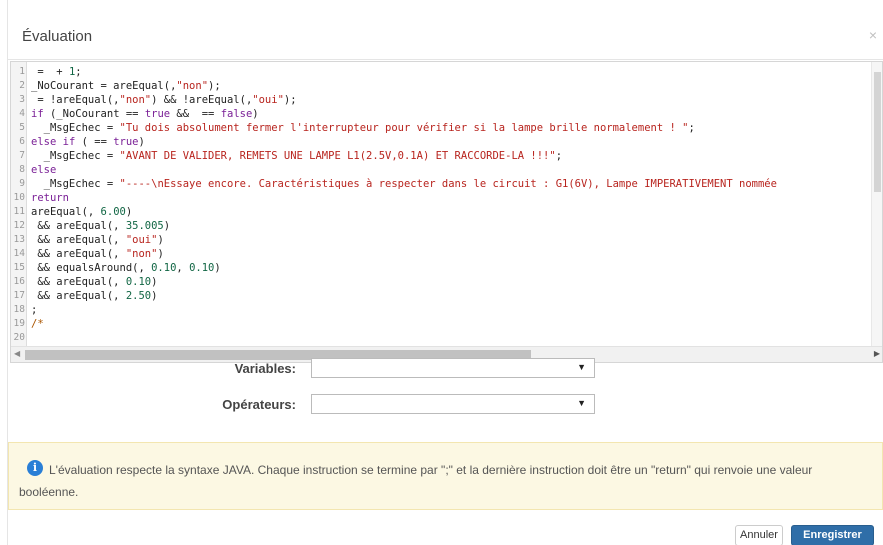  Describe the element at coordinates (152, 405) in the screenshot. I see `operators-row: Opérateurs:` at that location.